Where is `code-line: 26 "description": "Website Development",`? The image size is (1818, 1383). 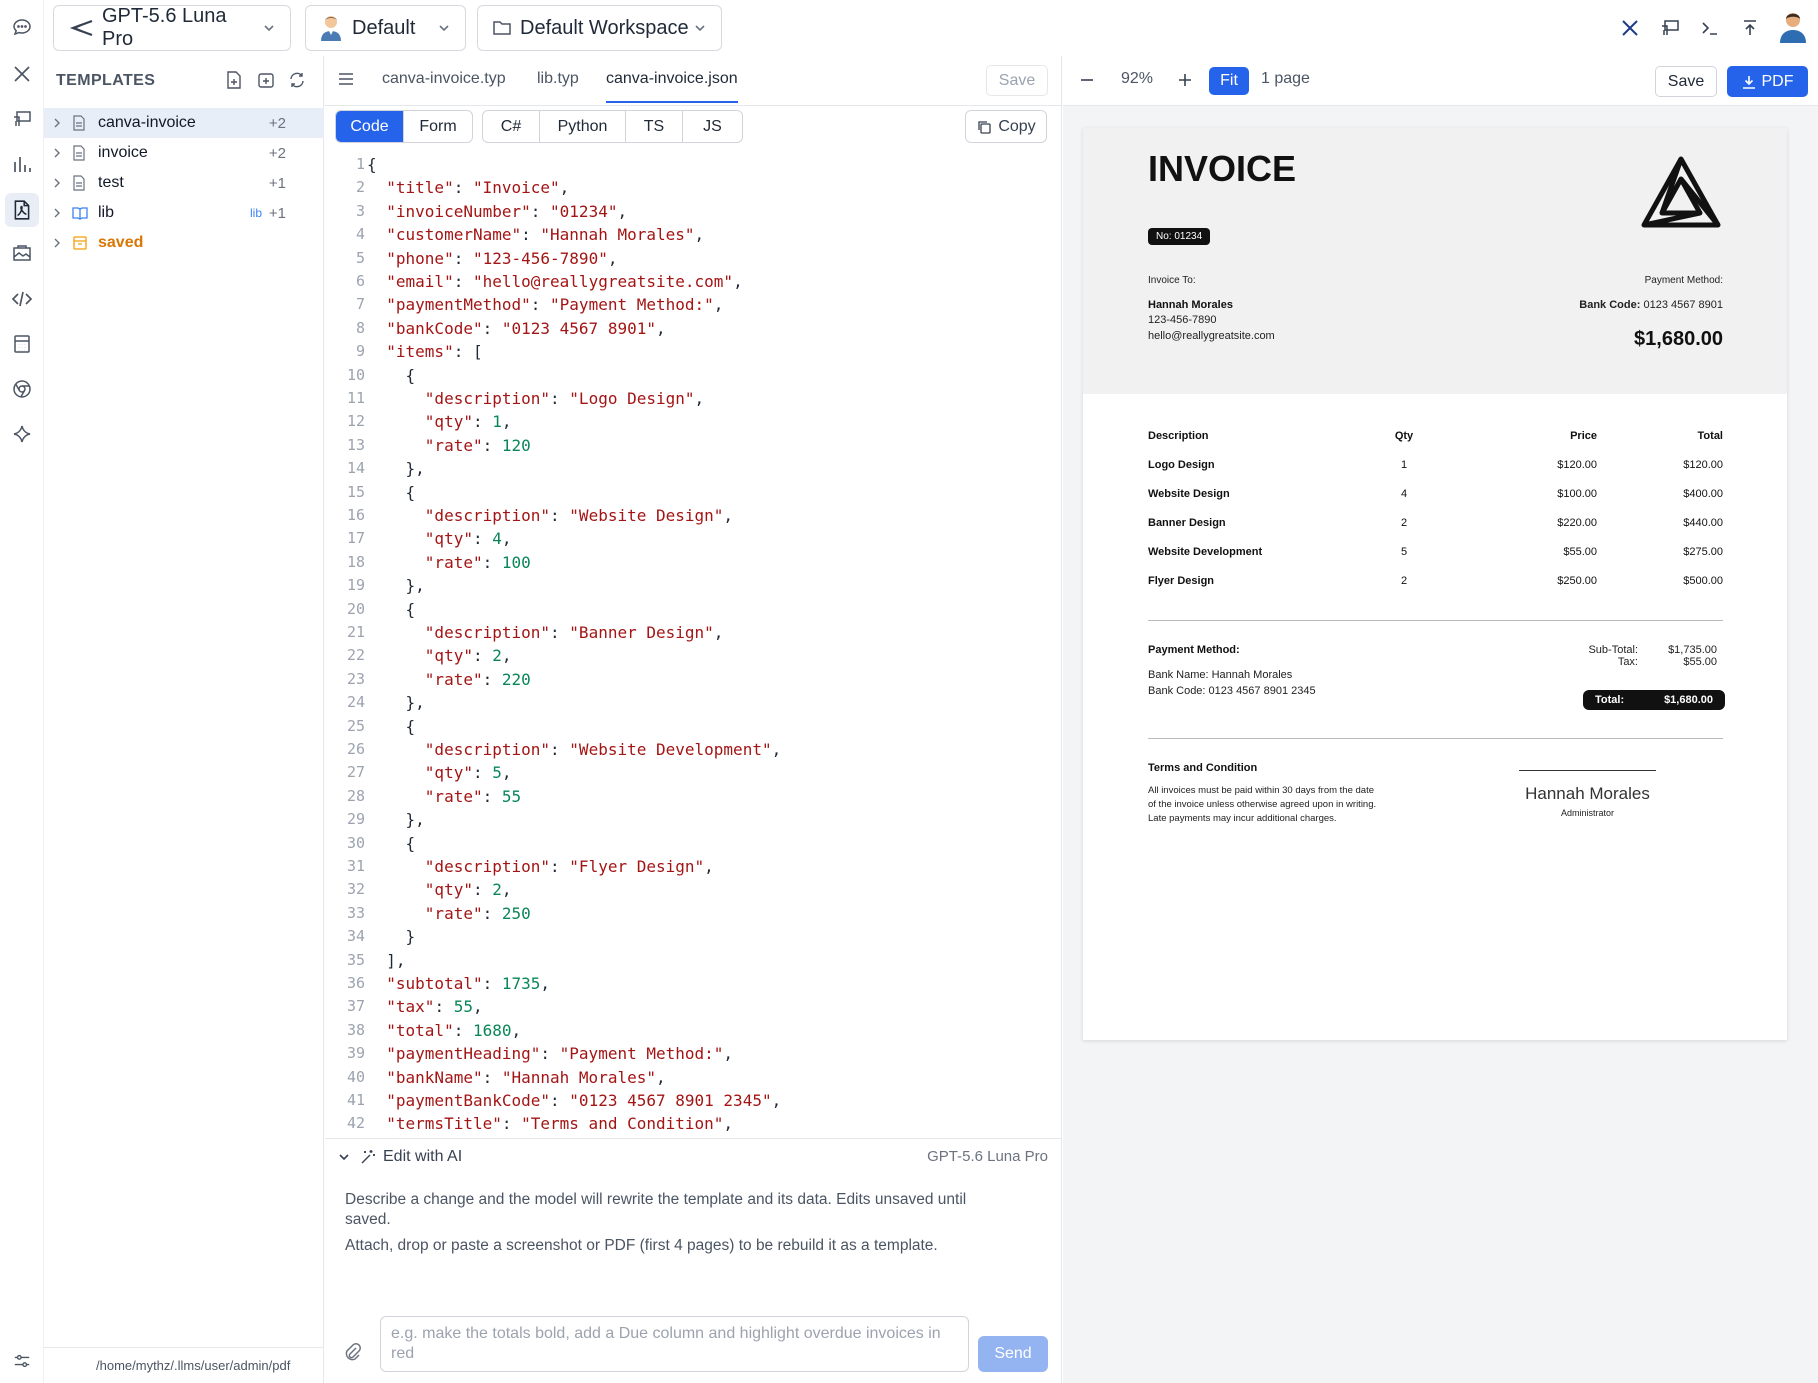 code-line: 26 "description": "Website Development", is located at coordinates (693, 751).